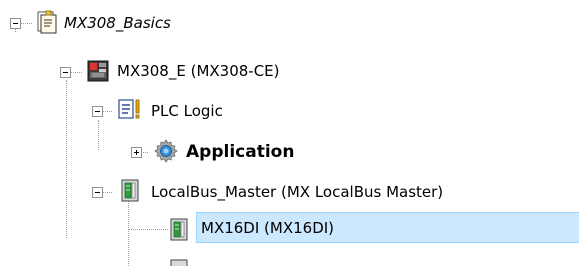 The width and height of the screenshot is (579, 266). I want to click on expand-toggle, so click(136, 152).